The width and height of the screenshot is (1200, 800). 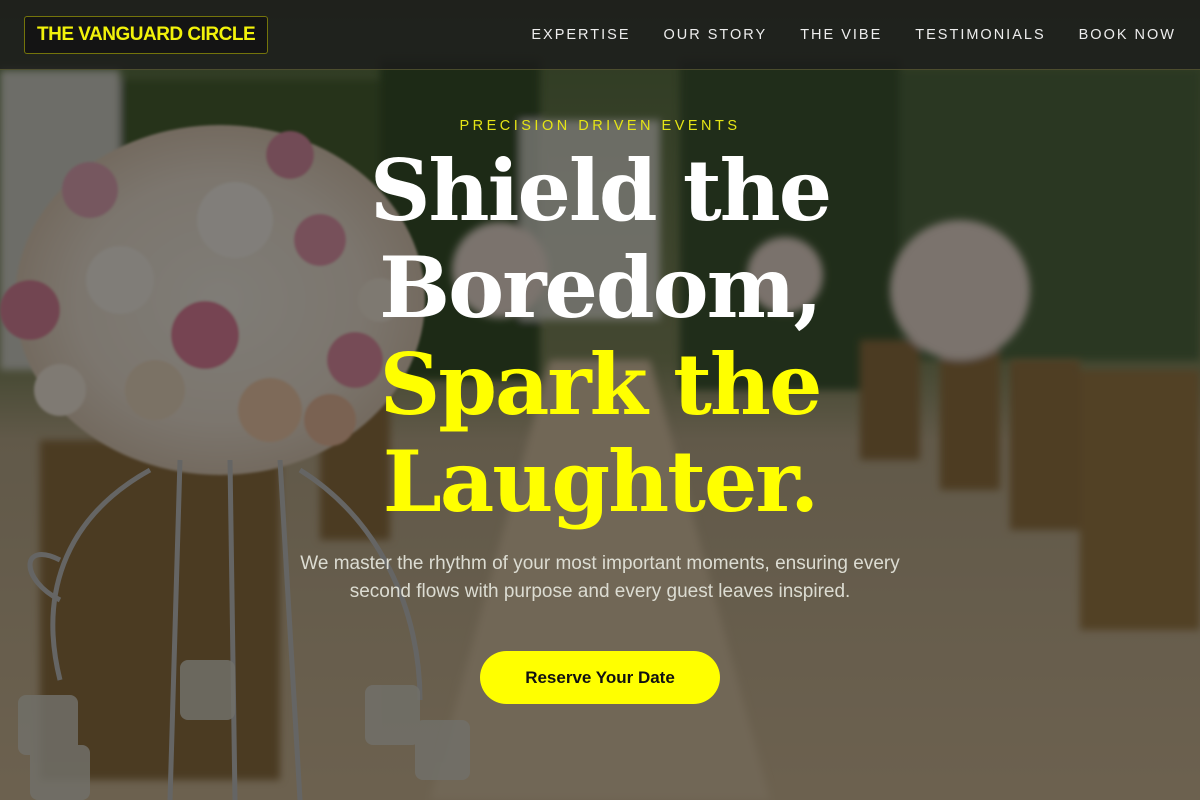 What do you see at coordinates (600, 481) in the screenshot?
I see `headline-line-4: Laughter.` at bounding box center [600, 481].